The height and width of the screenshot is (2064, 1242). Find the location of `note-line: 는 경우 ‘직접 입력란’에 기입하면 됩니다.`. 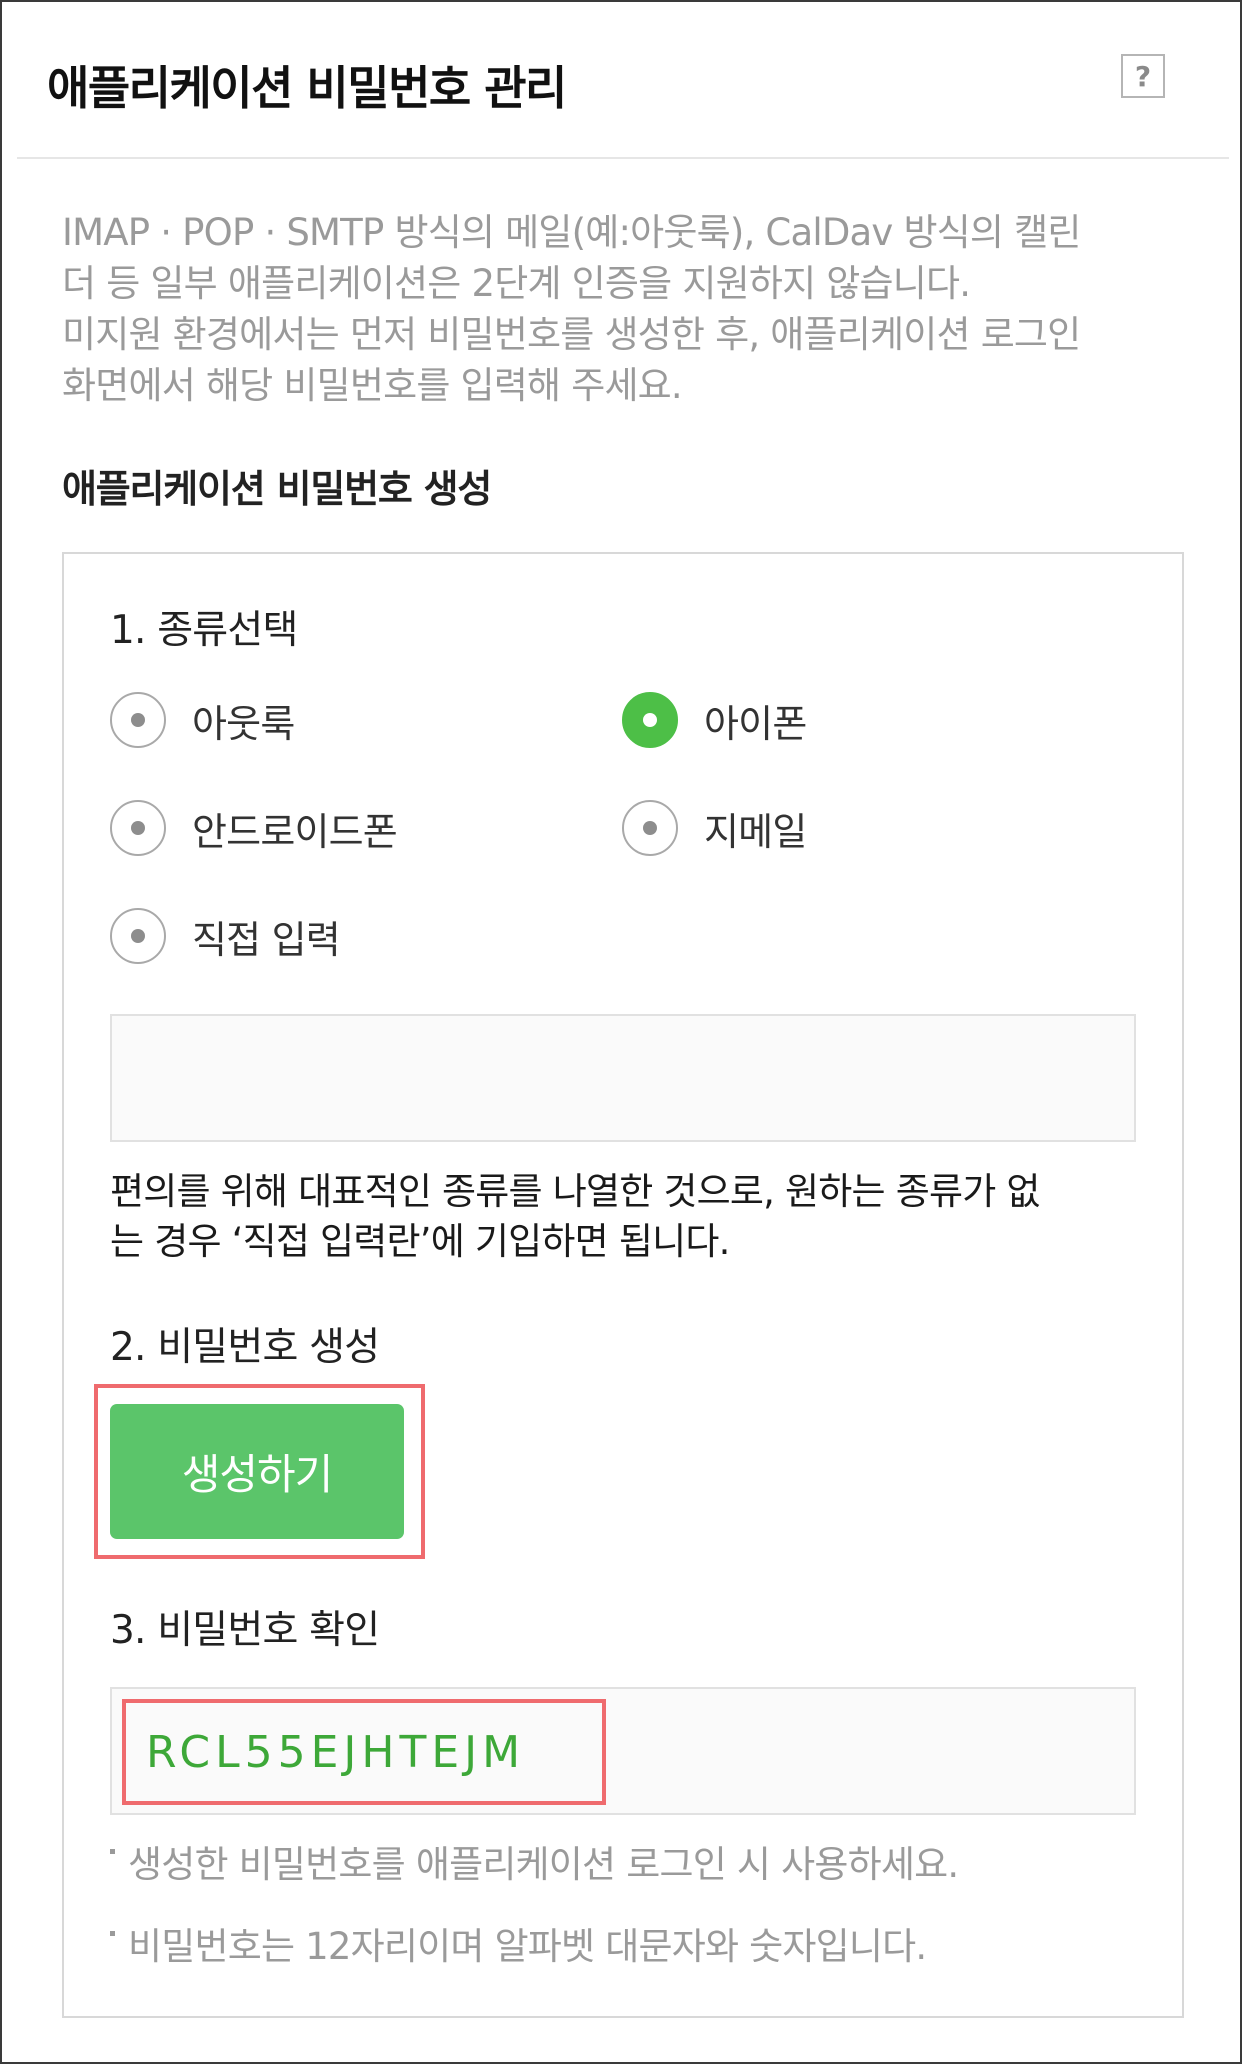

note-line: 는 경우 ‘직접 입력란’에 기입하면 됩니다. is located at coordinates (420, 1241).